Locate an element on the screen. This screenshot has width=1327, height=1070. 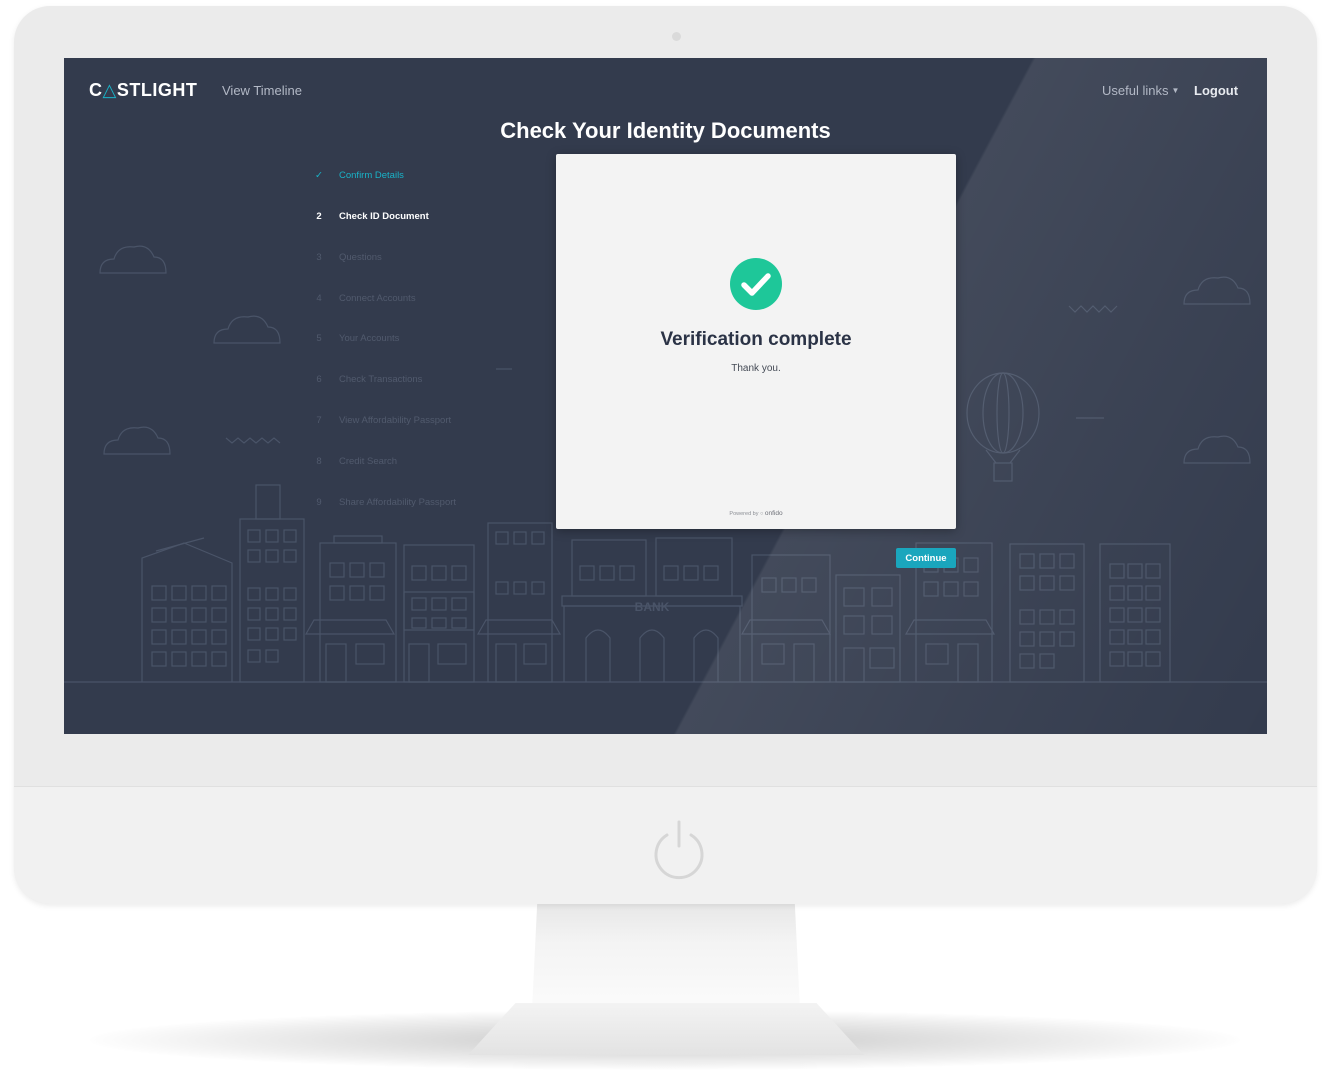
step-number: 2 is located at coordinates (319, 216).